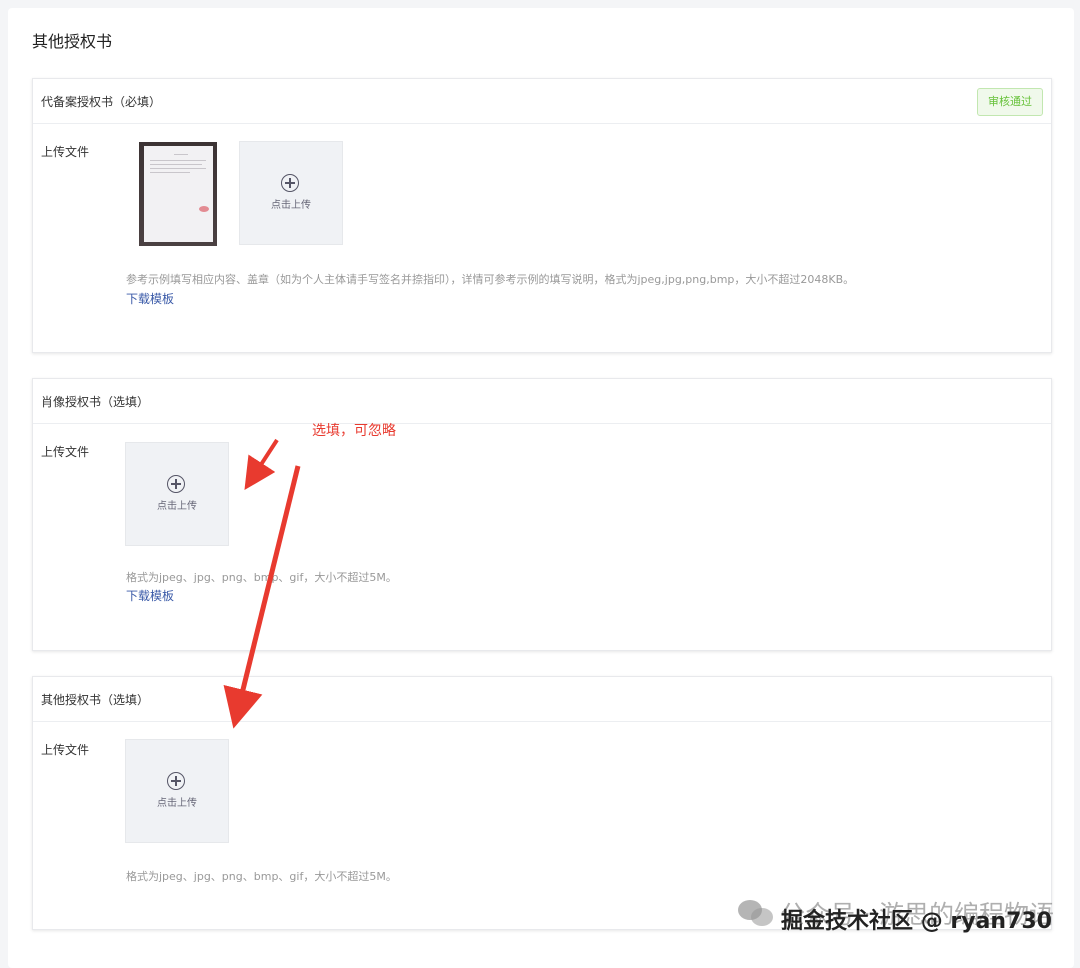 Image resolution: width=1080 pixels, height=968 pixels. I want to click on section-header: 代备案授权书（必填） 审核通过, so click(542, 101).